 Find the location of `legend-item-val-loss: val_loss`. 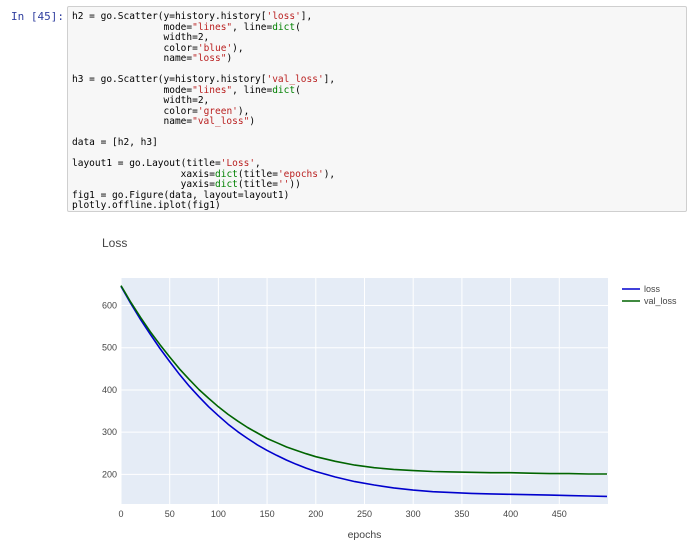

legend-item-val-loss: val_loss is located at coordinates (649, 301).